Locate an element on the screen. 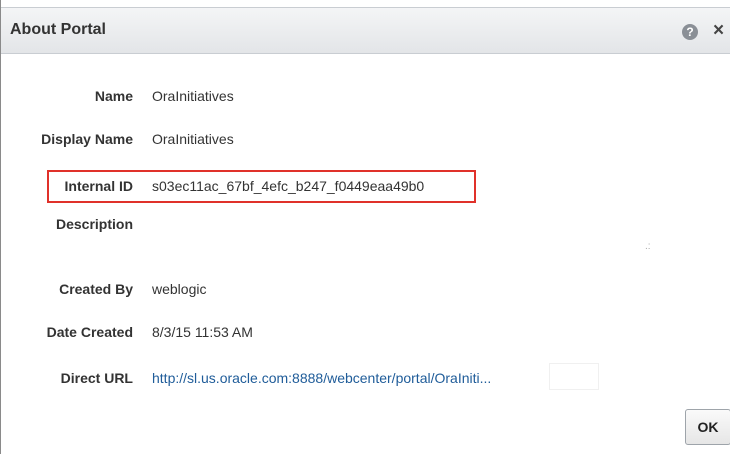 Image resolution: width=730 pixels, height=454 pixels. date-created-label: Date Created is located at coordinates (89, 332).